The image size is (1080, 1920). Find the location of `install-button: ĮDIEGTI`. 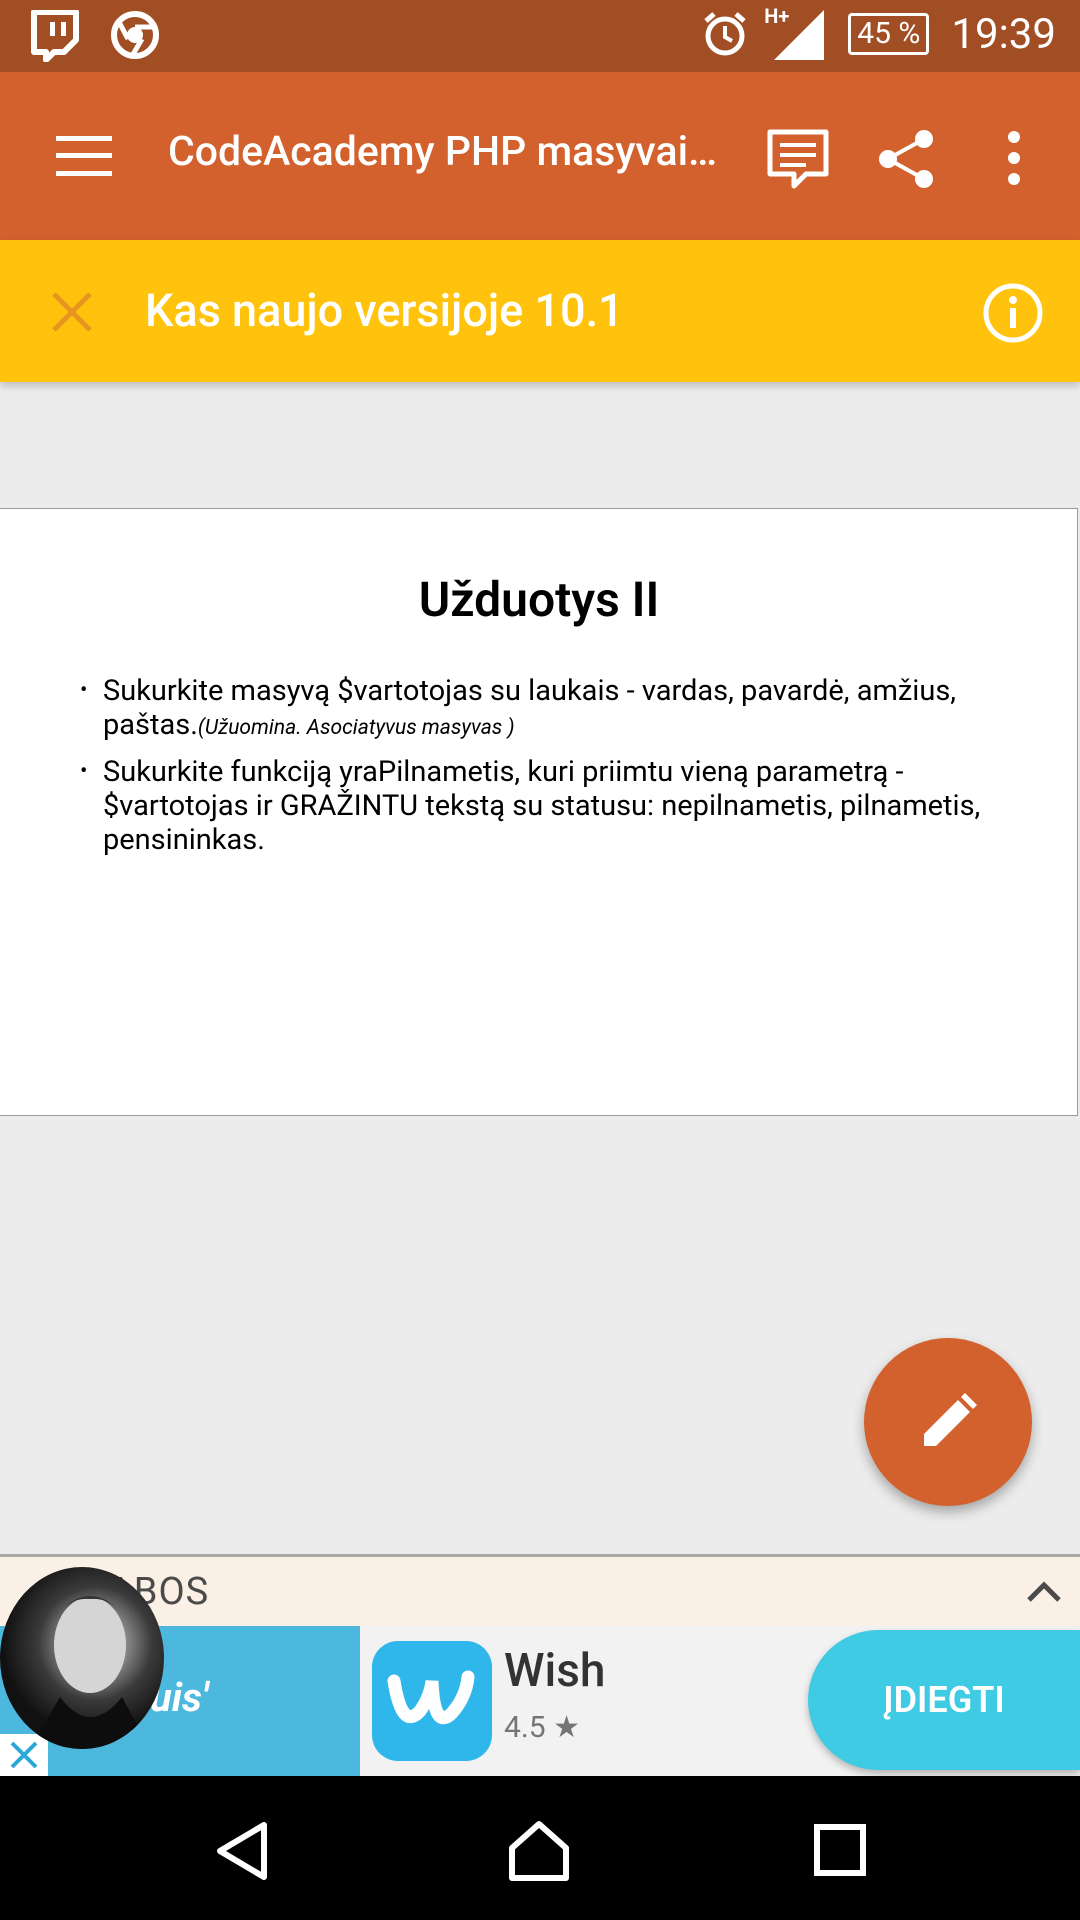

install-button: ĮDIEGTI is located at coordinates (944, 1700).